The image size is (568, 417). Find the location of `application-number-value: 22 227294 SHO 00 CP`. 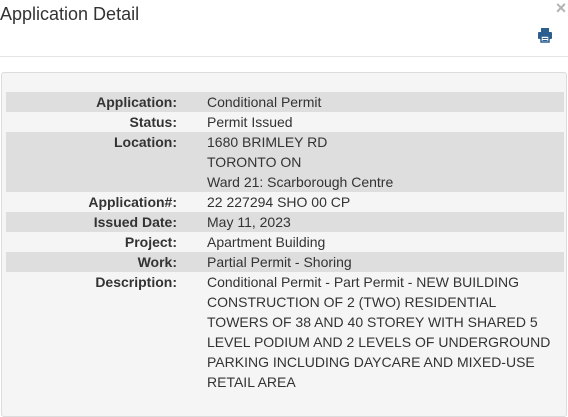

application-number-value: 22 227294 SHO 00 CP is located at coordinates (279, 202).